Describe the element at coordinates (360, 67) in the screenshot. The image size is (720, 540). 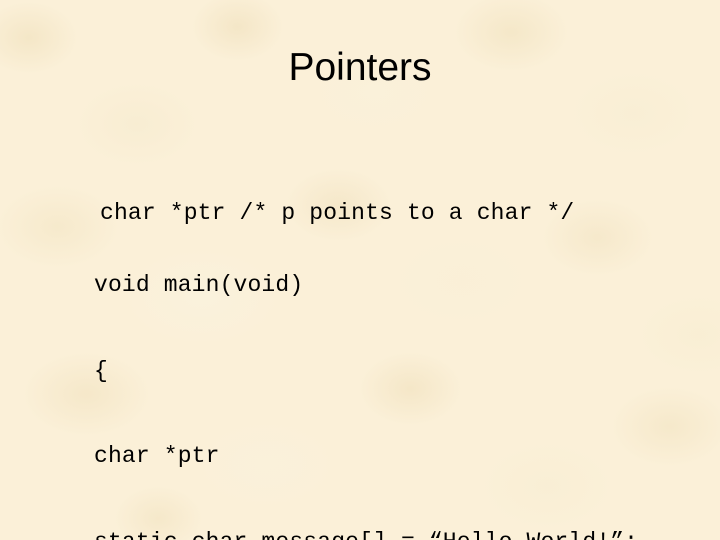
I see `page-title: Pointers` at that location.